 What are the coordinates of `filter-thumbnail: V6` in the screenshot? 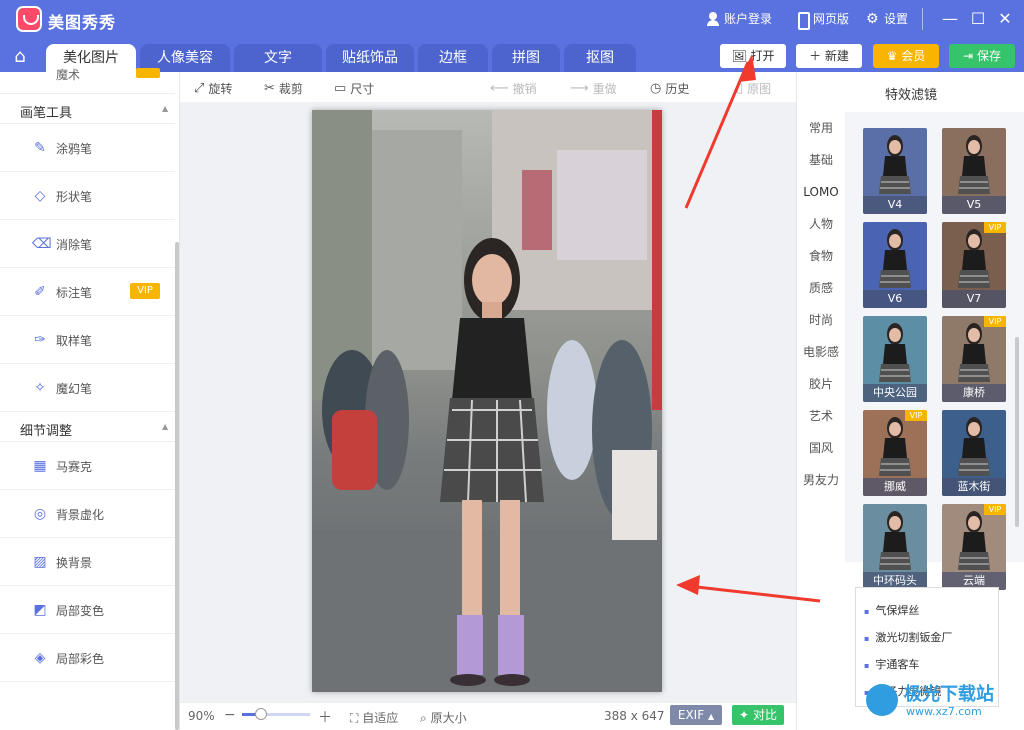 It's located at (895, 265).